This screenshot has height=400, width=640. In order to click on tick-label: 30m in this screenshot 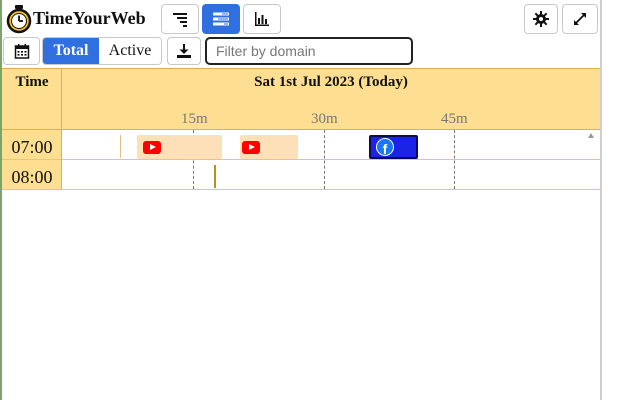, I will do `click(324, 119)`.